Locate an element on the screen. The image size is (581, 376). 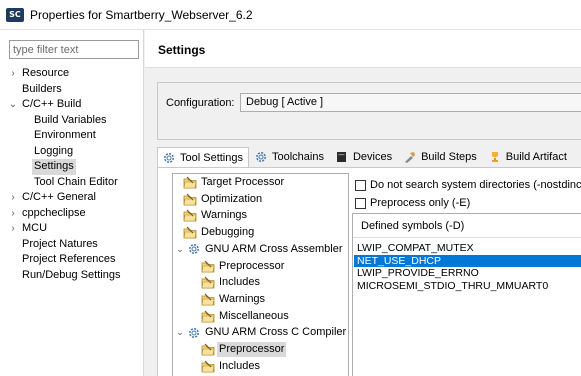
tool-tree-item: Miscellaneous is located at coordinates (245, 316).